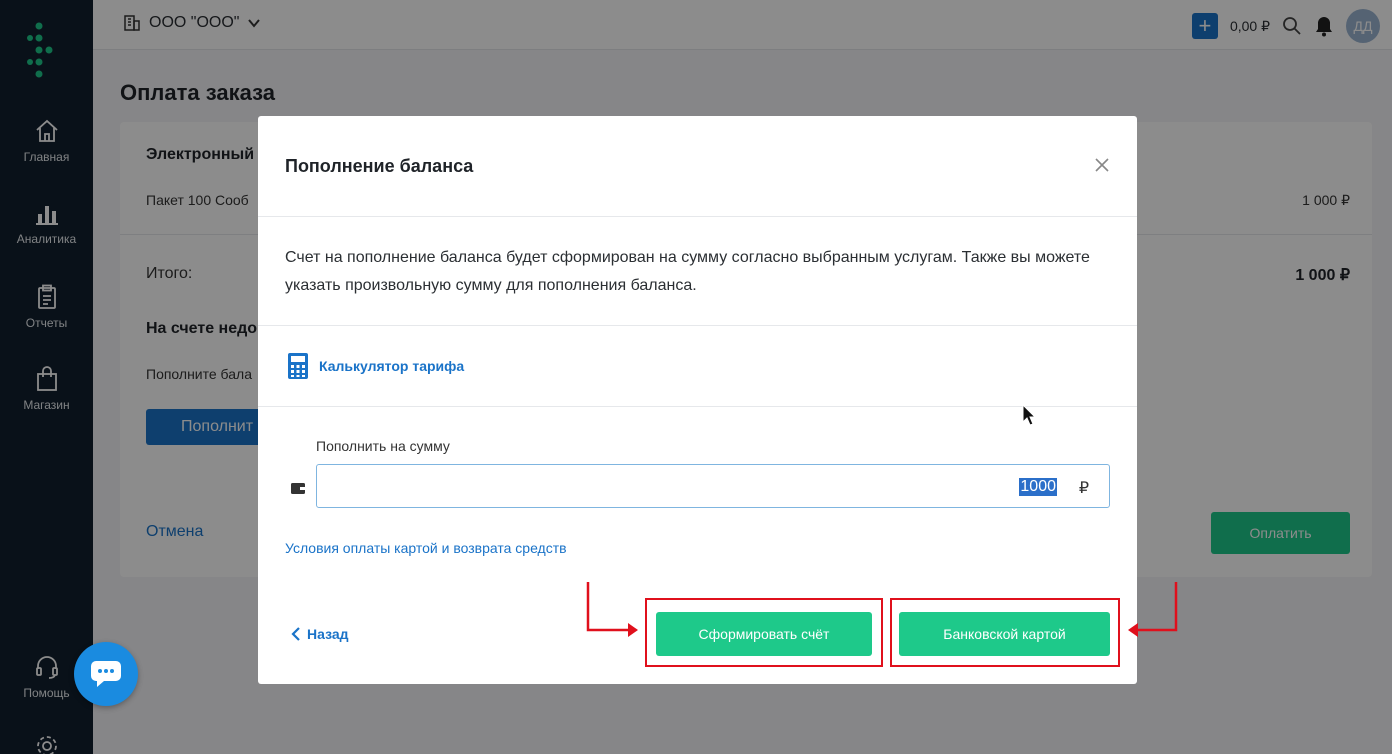 The width and height of the screenshot is (1392, 754). I want to click on amount-value: 1000, so click(1038, 487).